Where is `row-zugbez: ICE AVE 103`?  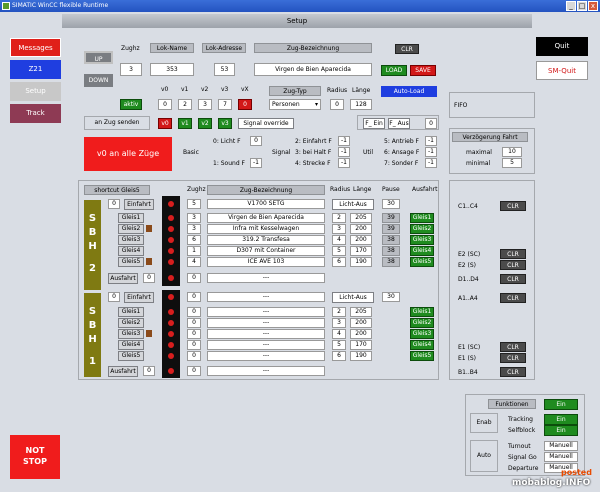
row-zugbez: ICE AVE 103 is located at coordinates (266, 262).